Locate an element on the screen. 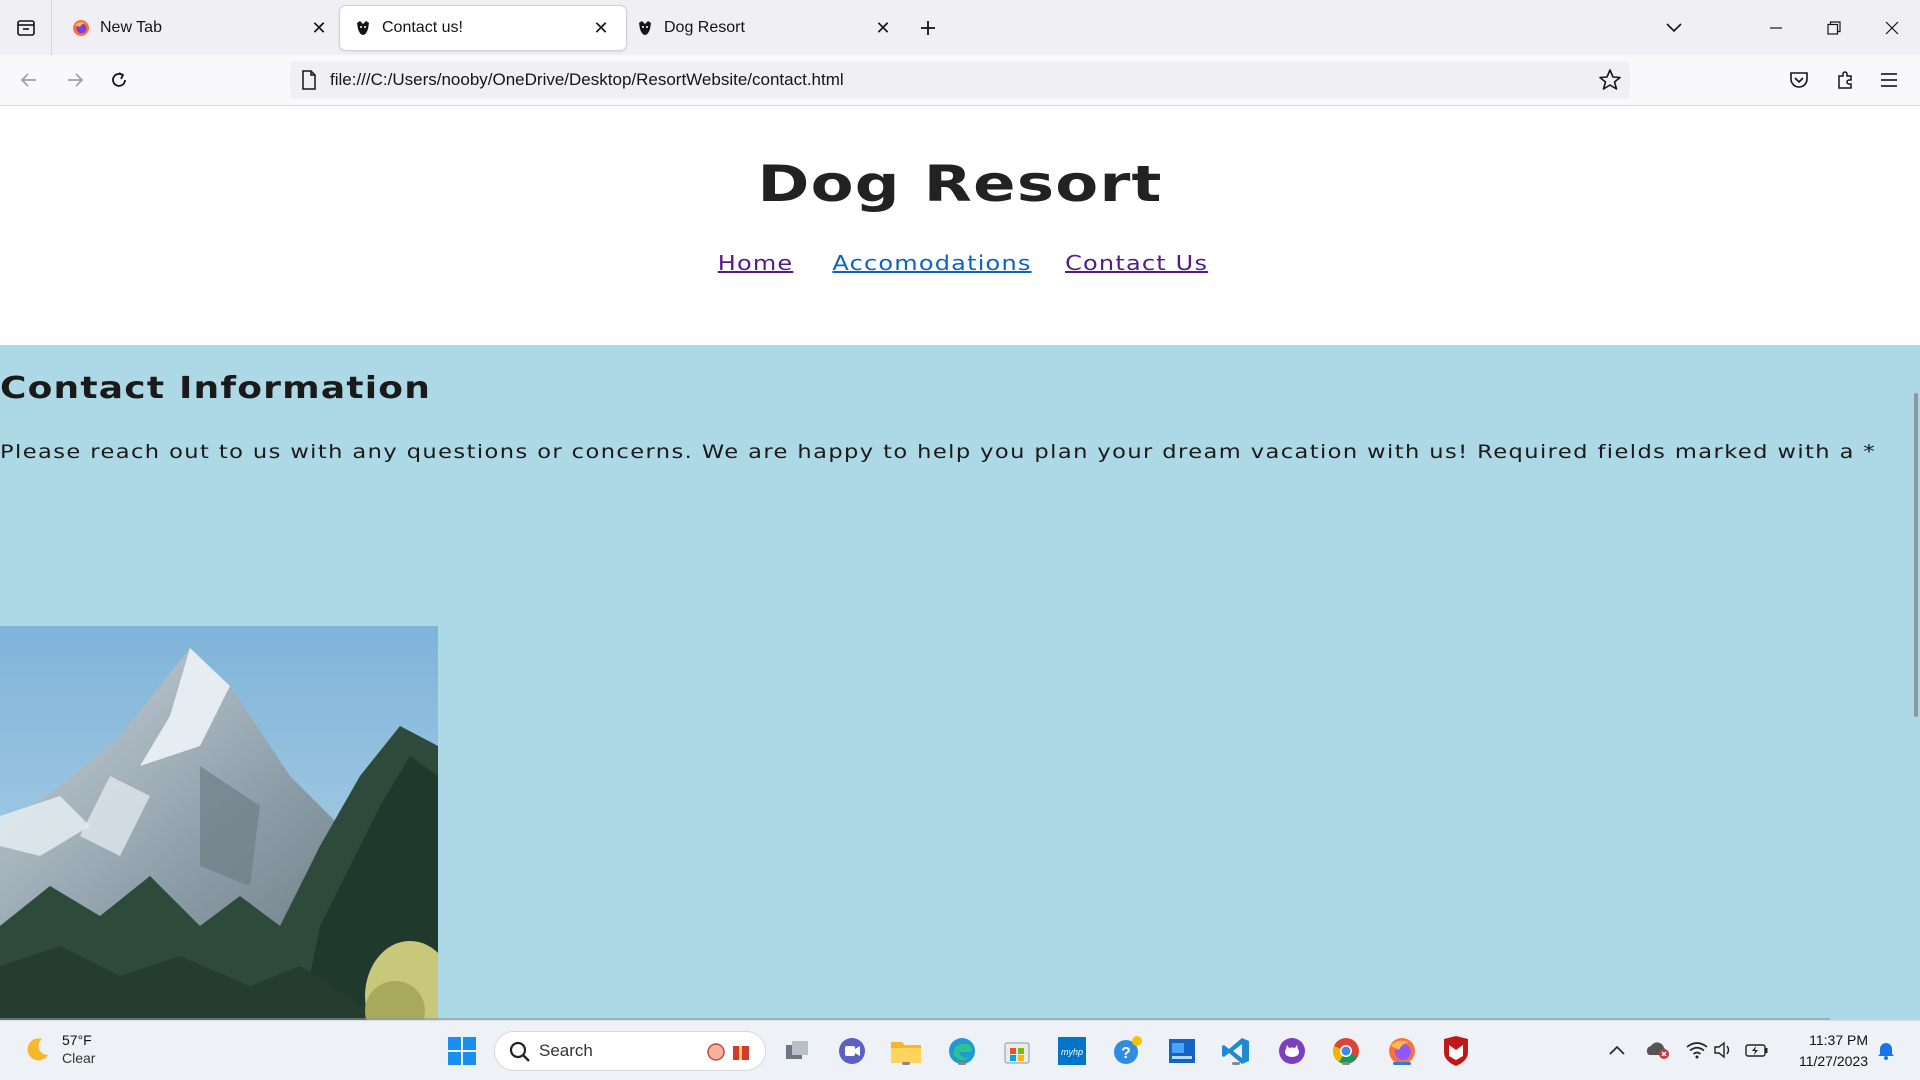 This screenshot has width=1920, height=1080. extensions-button is located at coordinates (1845, 80).